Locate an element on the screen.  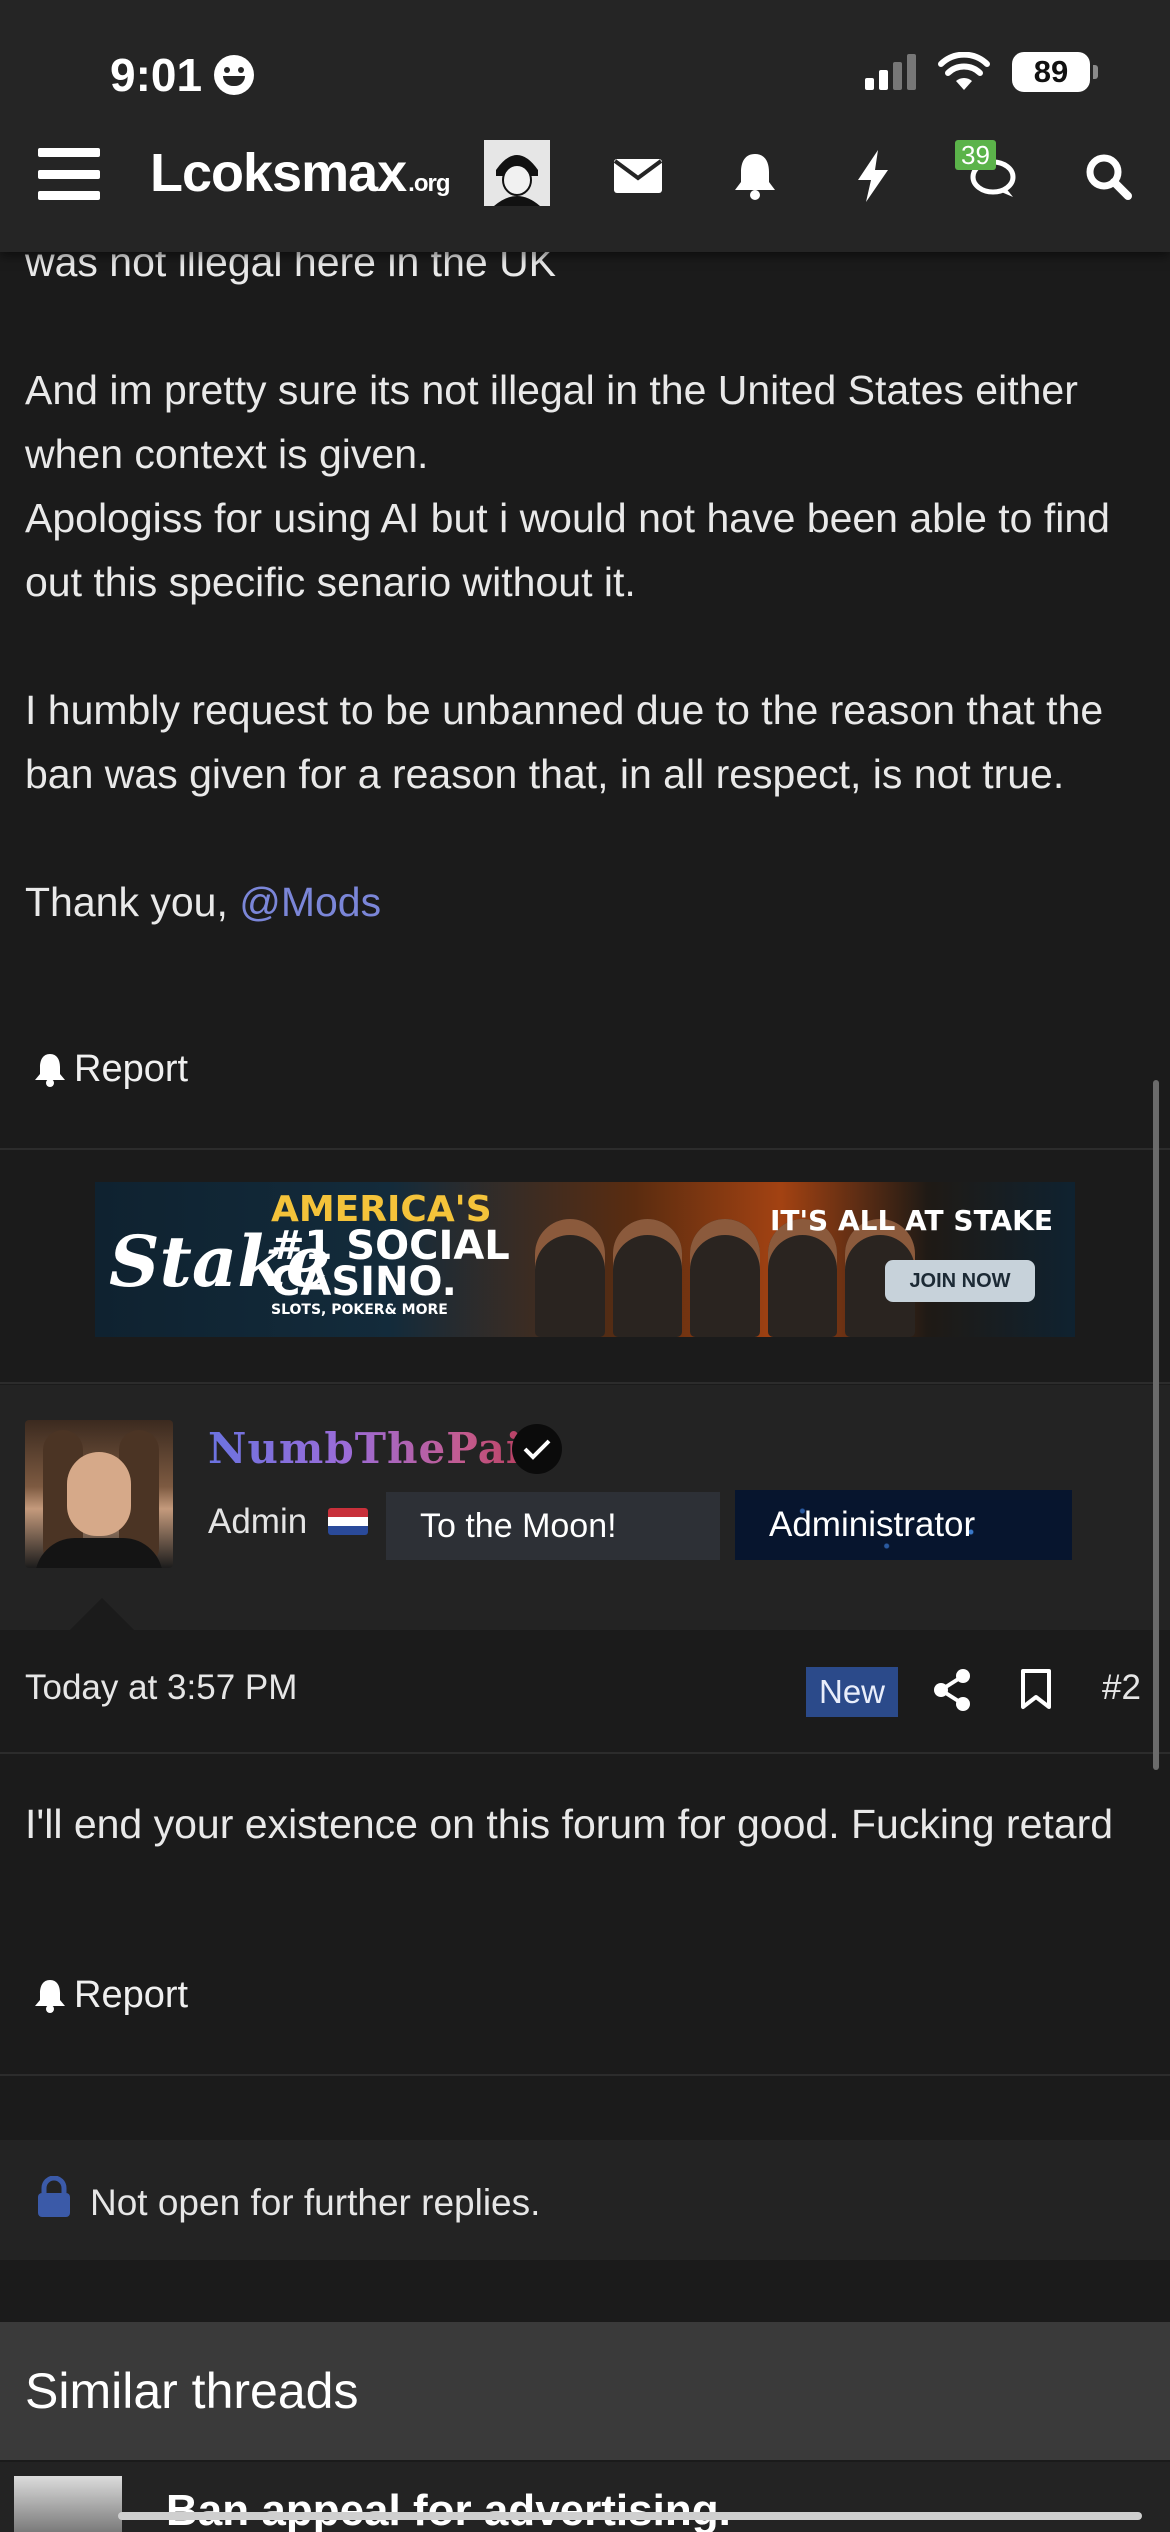
post-number-link: #2 is located at coordinates (1121, 1688).